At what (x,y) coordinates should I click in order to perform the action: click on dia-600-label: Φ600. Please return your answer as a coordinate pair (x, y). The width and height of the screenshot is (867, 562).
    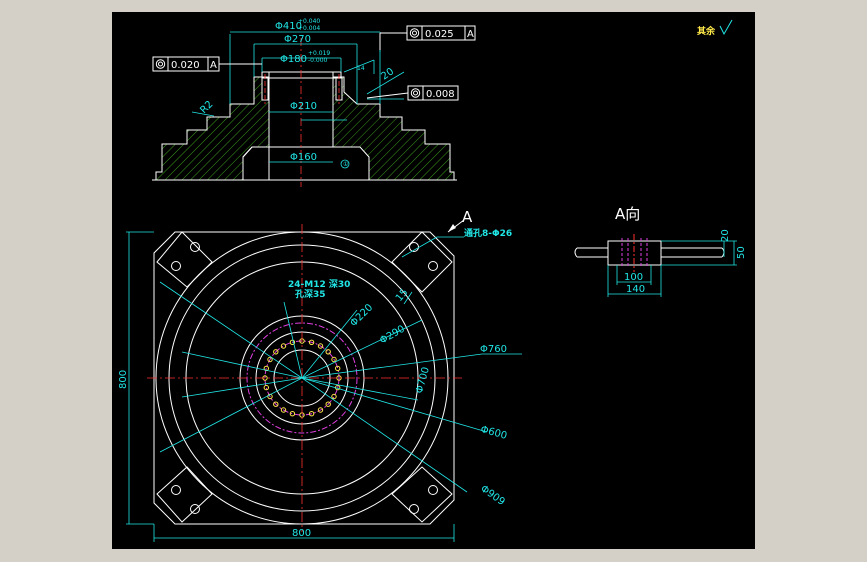
    Looking at the image, I should click on (493, 433).